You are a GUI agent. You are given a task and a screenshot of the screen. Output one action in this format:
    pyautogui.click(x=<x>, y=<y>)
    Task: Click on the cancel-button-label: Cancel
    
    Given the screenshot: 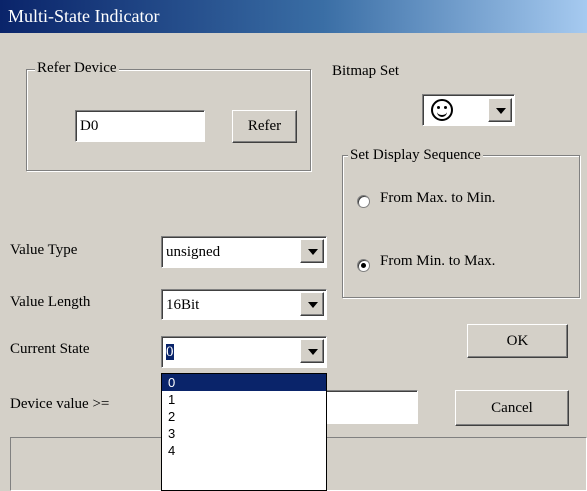 What is the action you would take?
    pyautogui.click(x=512, y=407)
    